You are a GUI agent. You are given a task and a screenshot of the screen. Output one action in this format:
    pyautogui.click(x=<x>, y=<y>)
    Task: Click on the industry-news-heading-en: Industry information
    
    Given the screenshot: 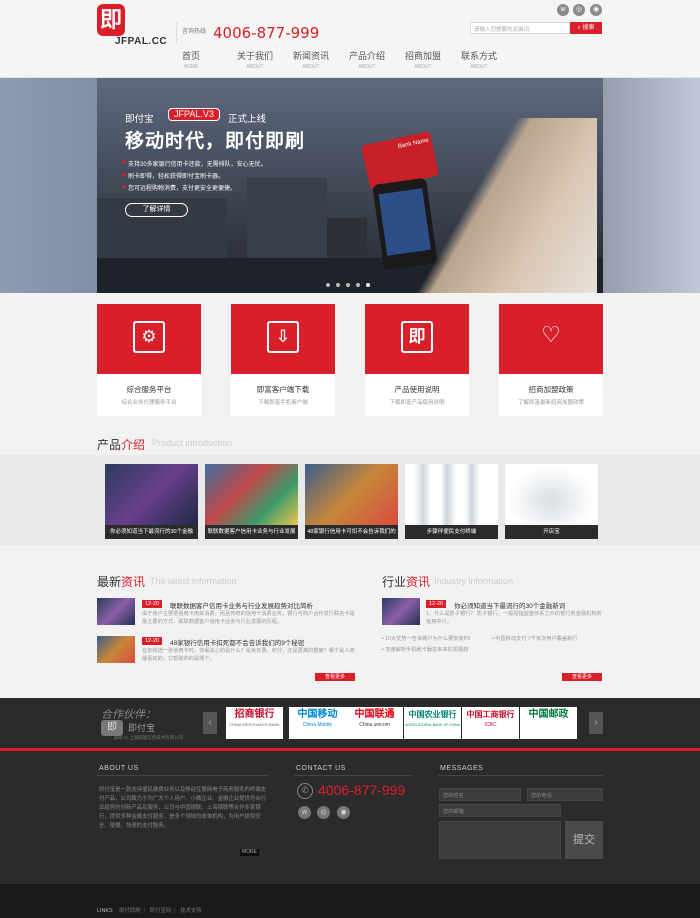 What is the action you would take?
    pyautogui.click(x=474, y=581)
    